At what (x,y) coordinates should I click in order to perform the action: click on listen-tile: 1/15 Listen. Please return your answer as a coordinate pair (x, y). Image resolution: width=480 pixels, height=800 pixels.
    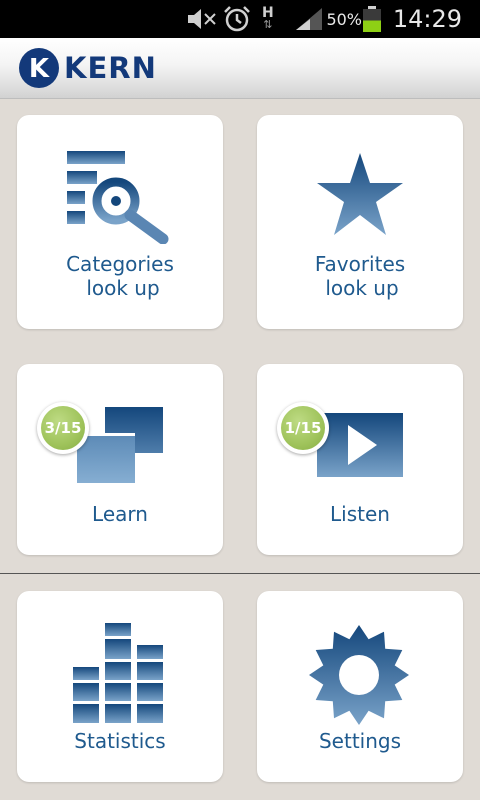
    Looking at the image, I should click on (360, 459).